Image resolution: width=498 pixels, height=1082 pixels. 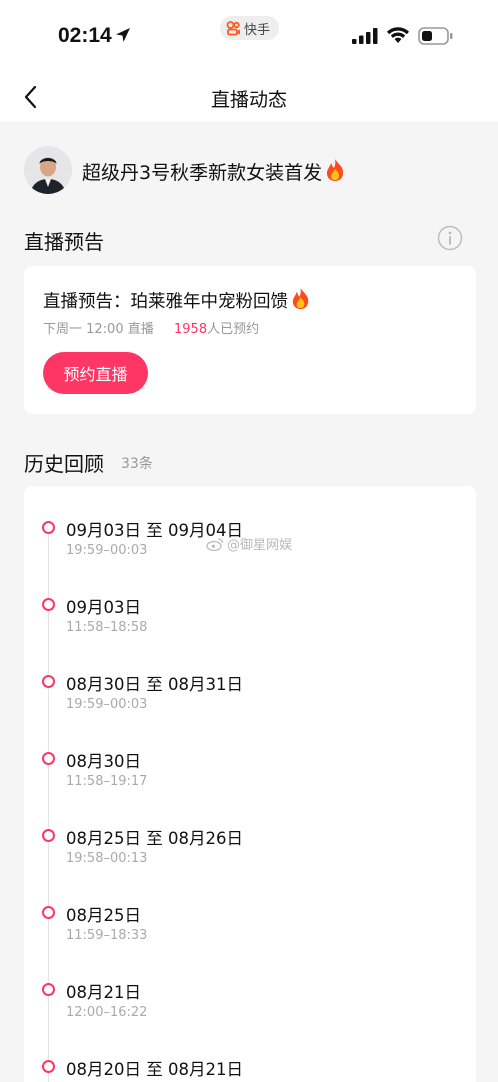 What do you see at coordinates (107, 935) in the screenshot?
I see `history-item-time: 11:59–18:33` at bounding box center [107, 935].